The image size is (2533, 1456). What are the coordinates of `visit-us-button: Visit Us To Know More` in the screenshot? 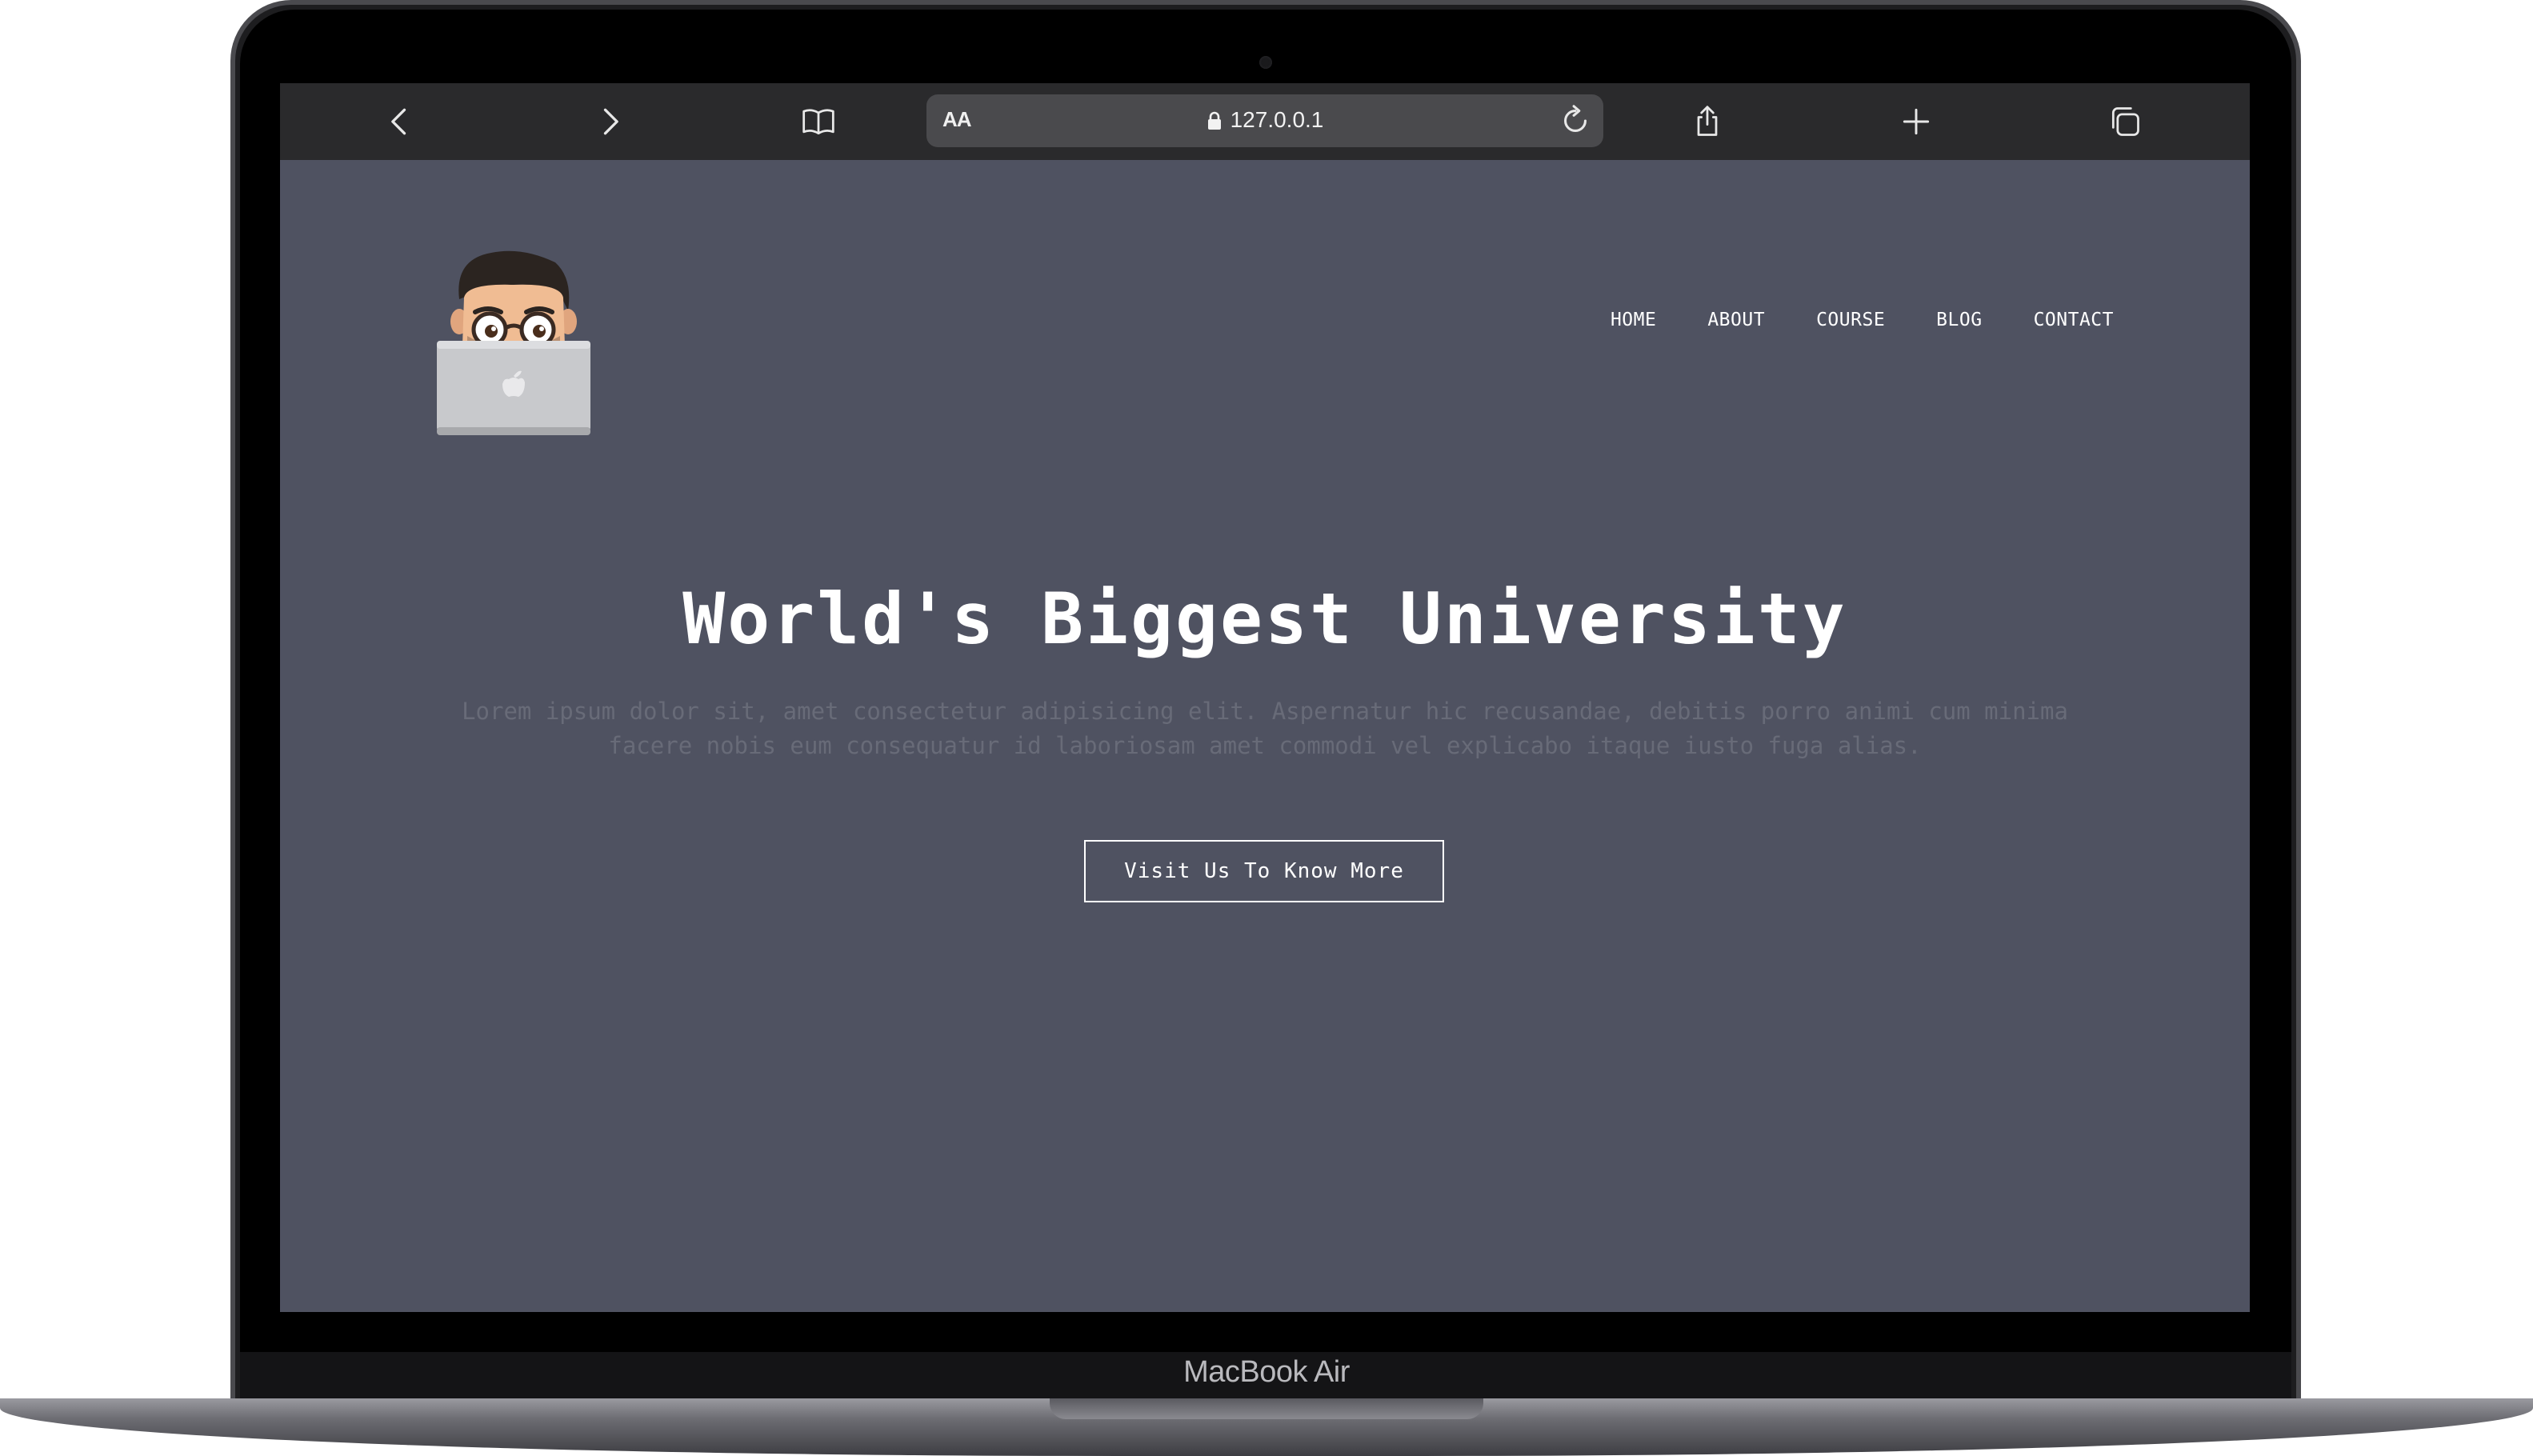 It's located at (1264, 871).